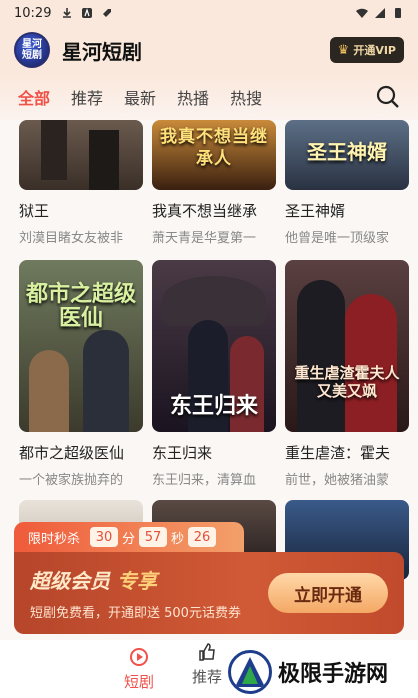  Describe the element at coordinates (204, 238) in the screenshot. I see `drama-description: 萧天青是华夏第一` at that location.